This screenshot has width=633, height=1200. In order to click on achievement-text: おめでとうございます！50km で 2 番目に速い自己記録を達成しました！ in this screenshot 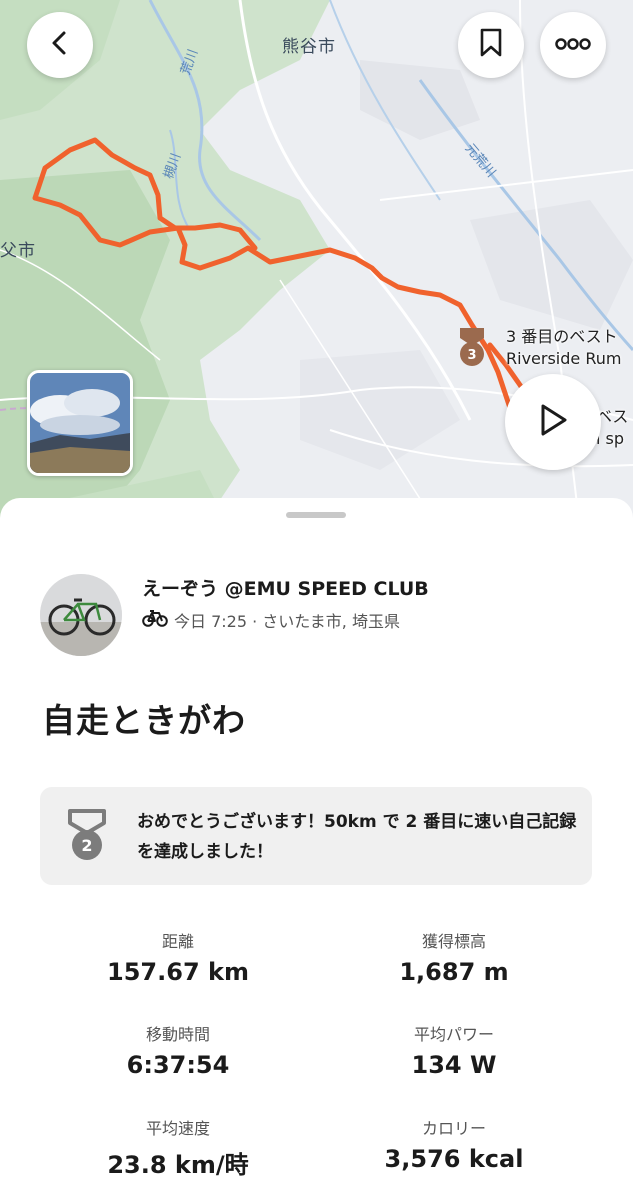, I will do `click(357, 837)`.